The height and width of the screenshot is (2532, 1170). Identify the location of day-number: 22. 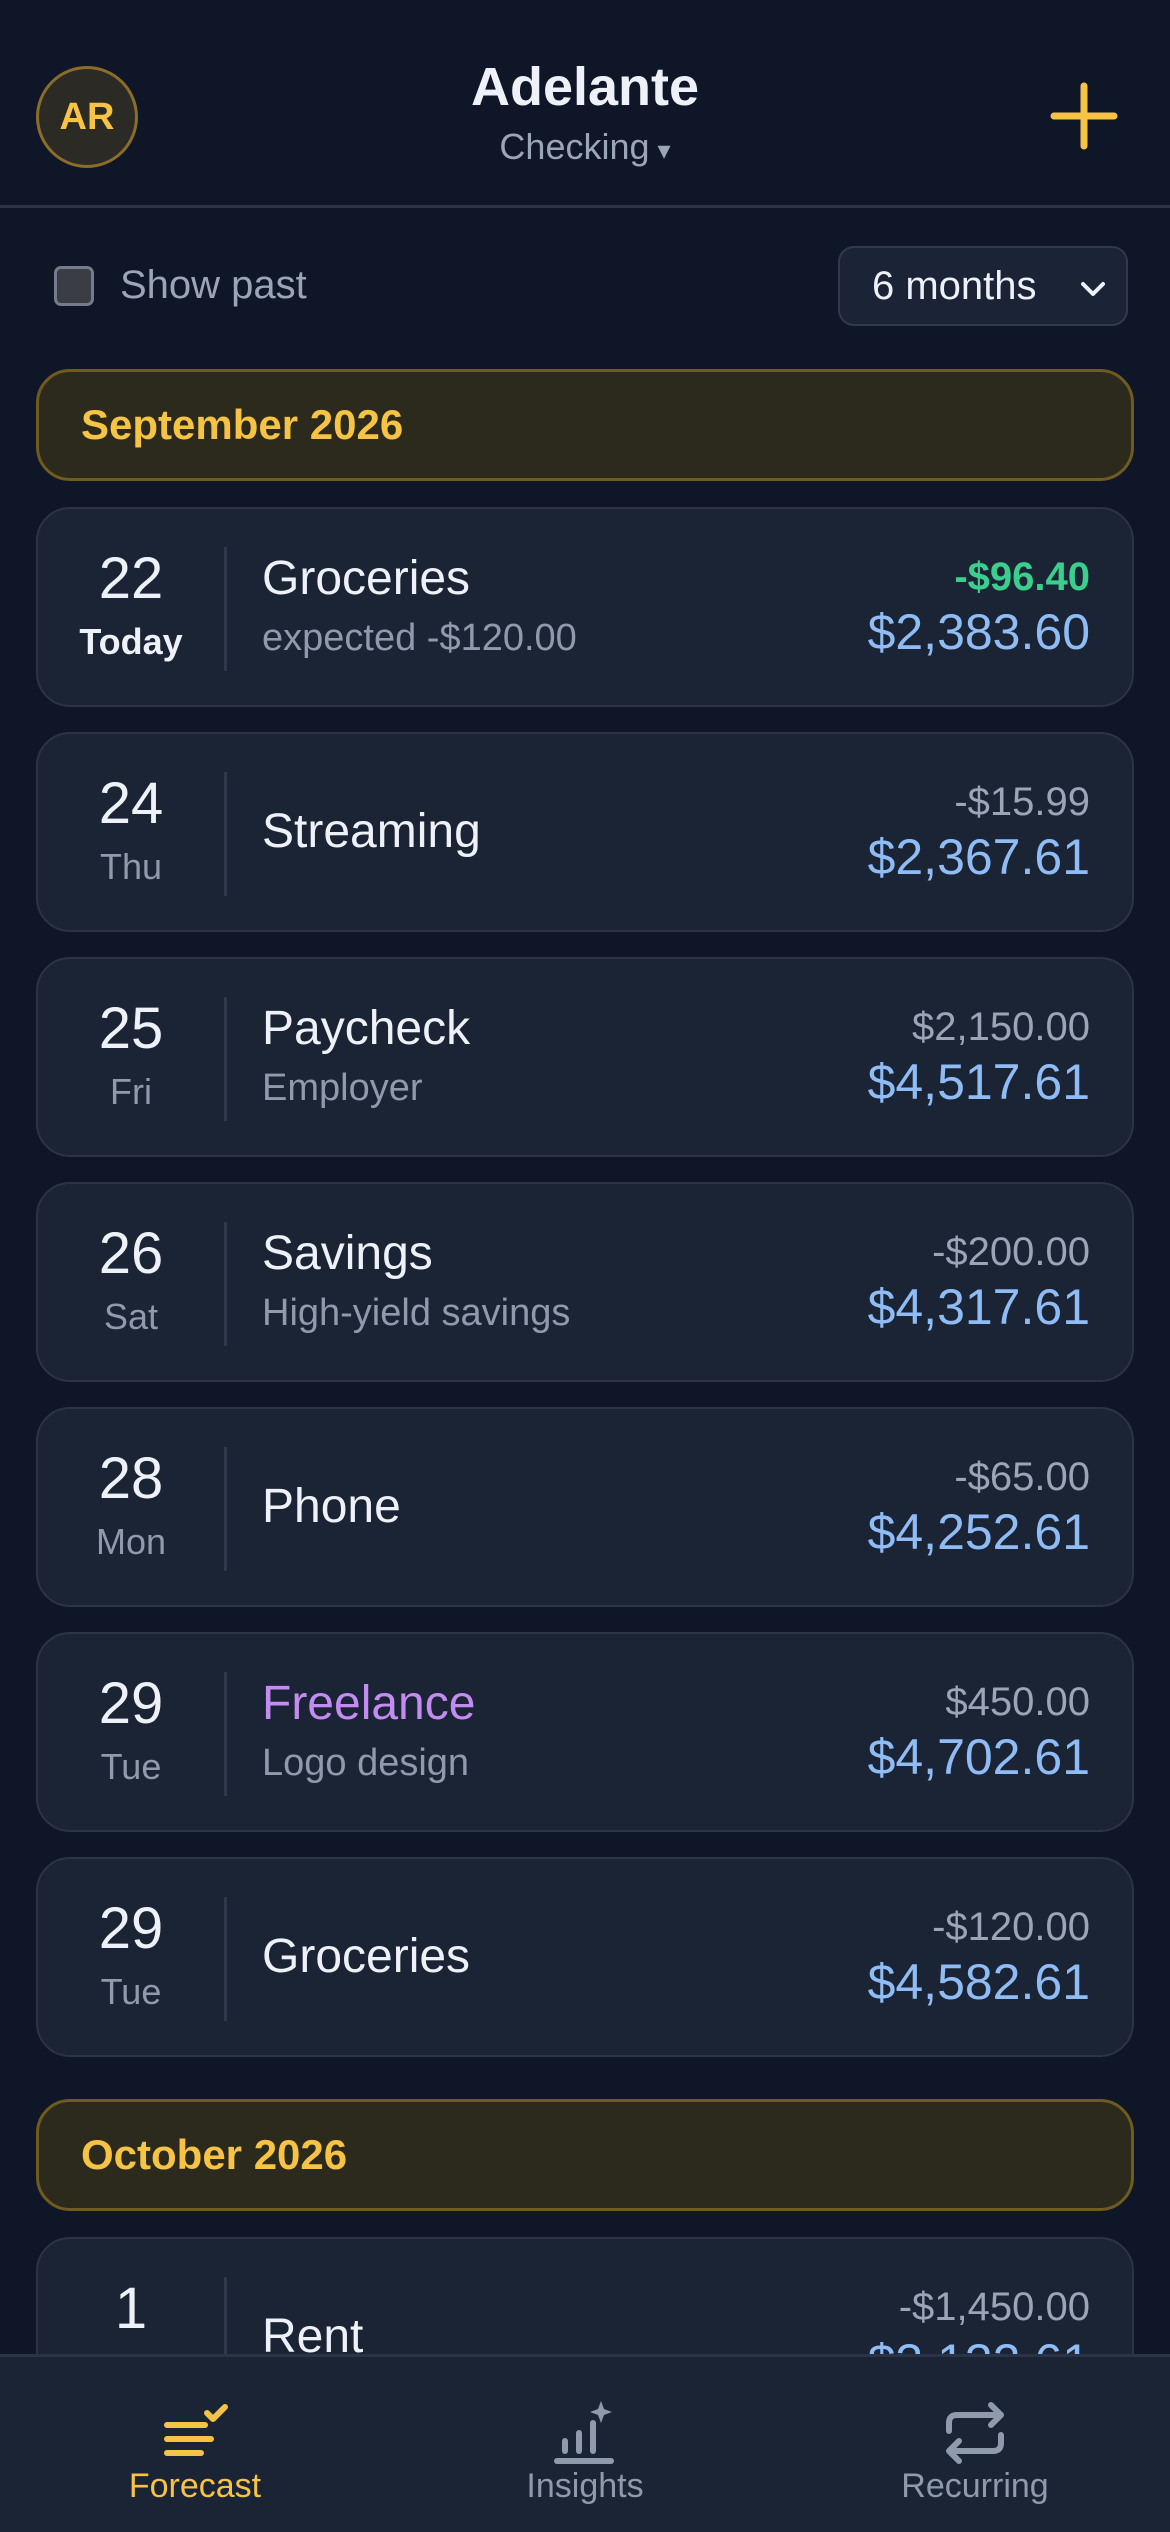
(131, 578).